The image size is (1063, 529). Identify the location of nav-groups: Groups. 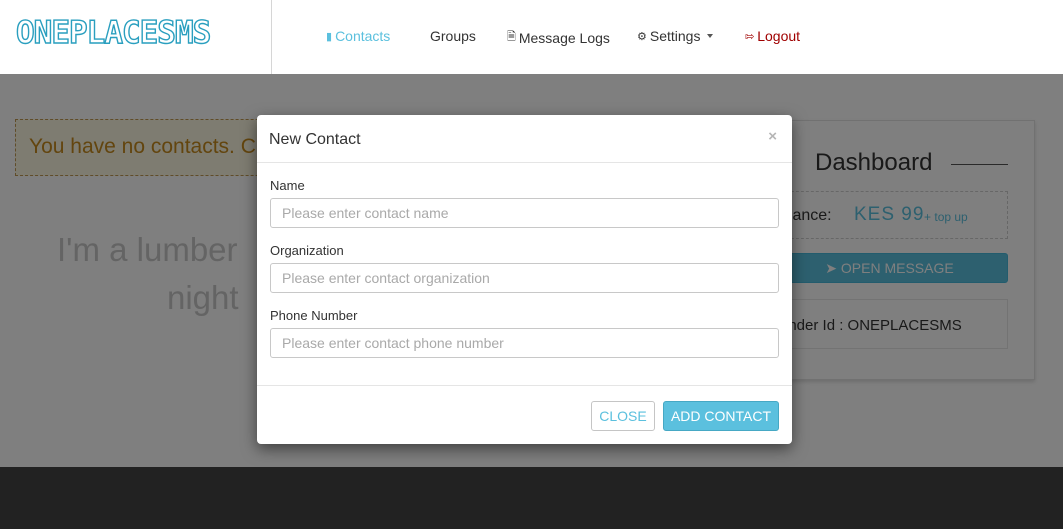
(453, 36).